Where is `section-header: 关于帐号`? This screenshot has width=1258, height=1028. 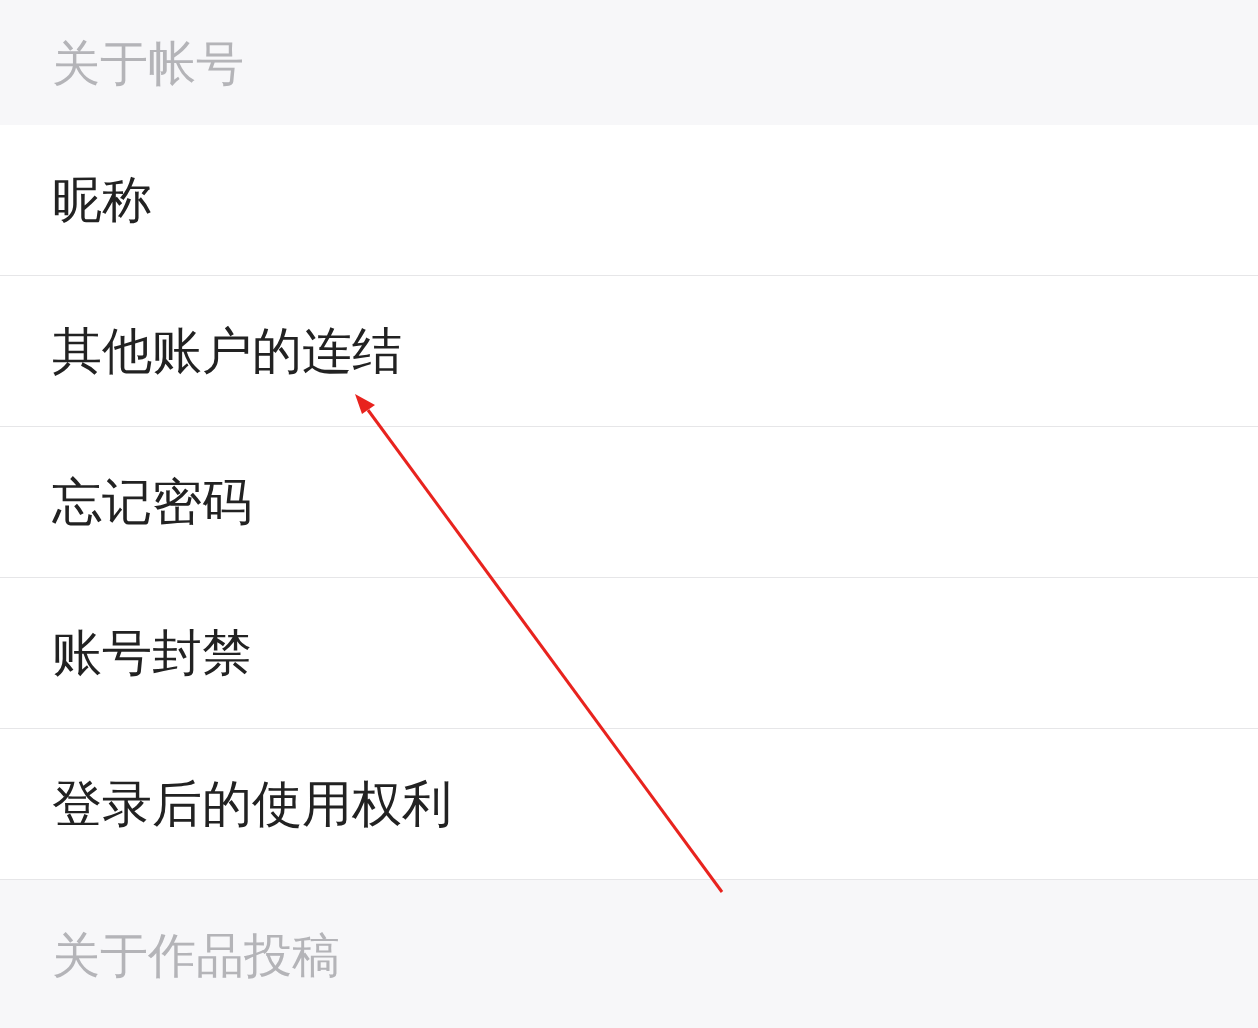 section-header: 关于帐号 is located at coordinates (148, 62).